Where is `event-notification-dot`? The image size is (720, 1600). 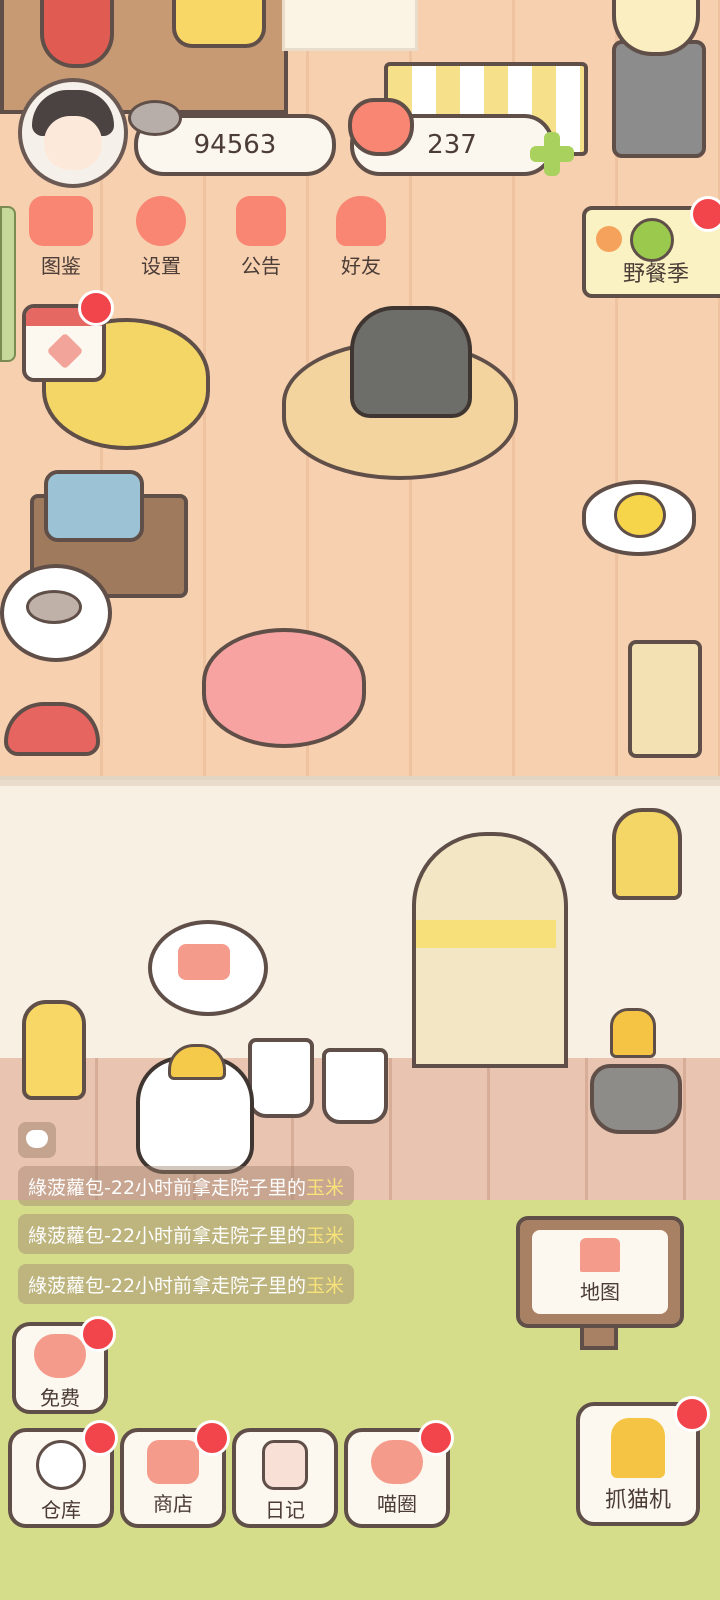 event-notification-dot is located at coordinates (705, 214).